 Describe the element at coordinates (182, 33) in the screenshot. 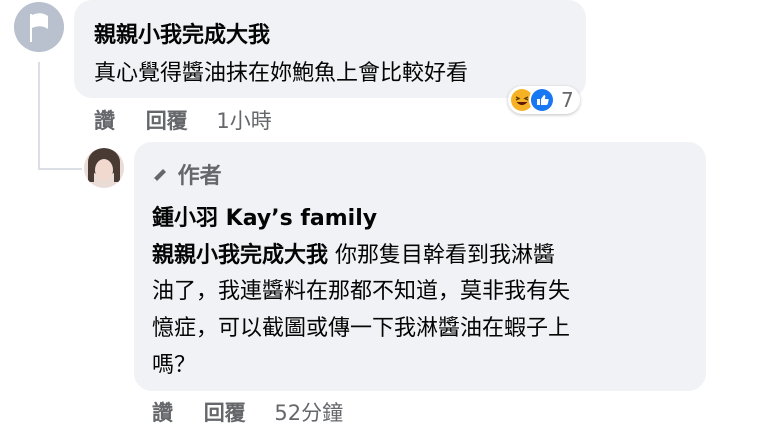

I see `comment-author: 親親小我完成大我` at that location.